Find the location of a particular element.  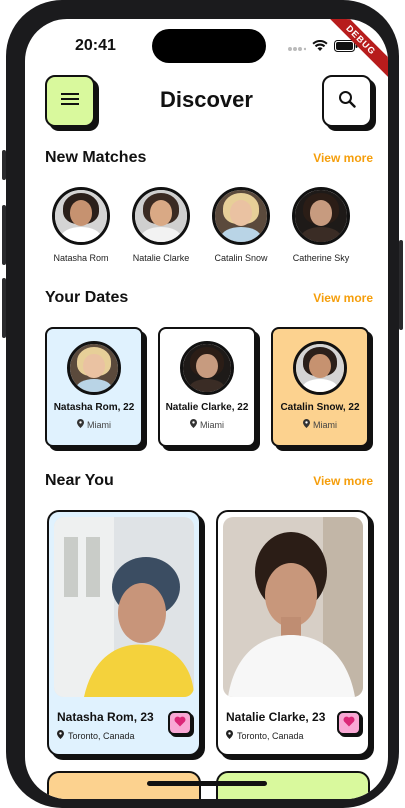

section-title: Your Dates is located at coordinates (87, 297).